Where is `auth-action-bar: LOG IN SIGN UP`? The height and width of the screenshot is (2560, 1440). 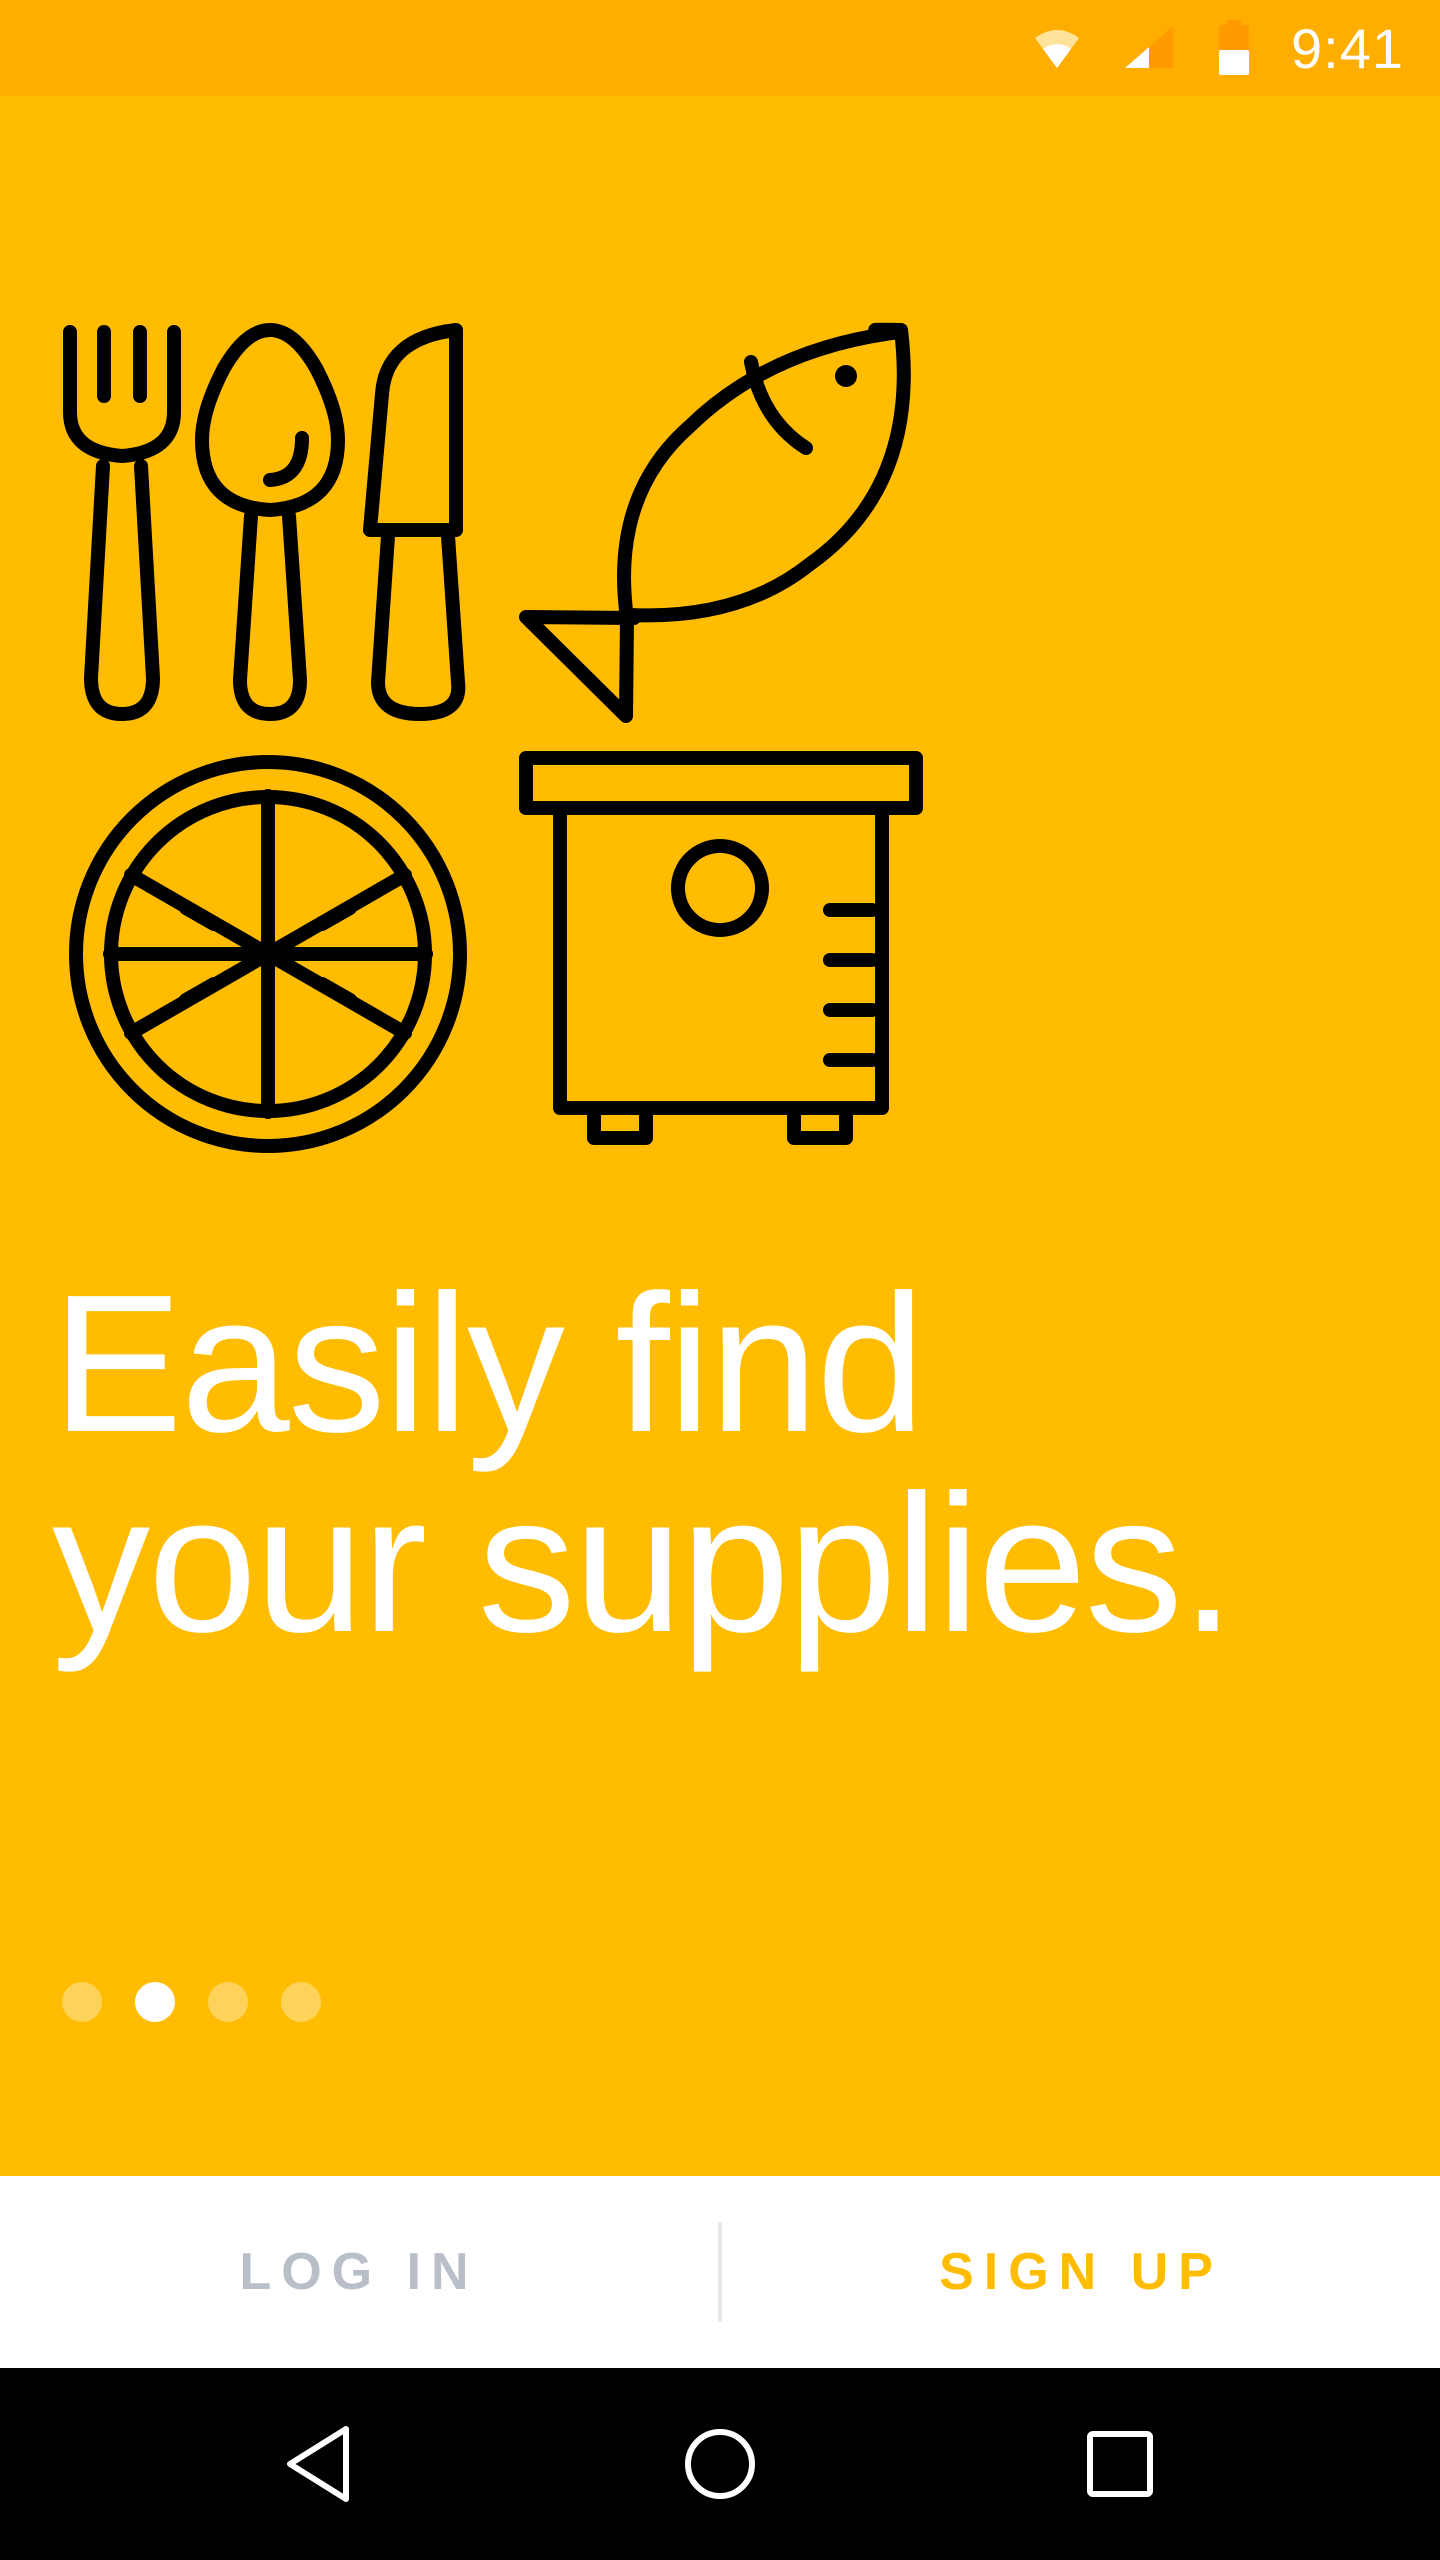
auth-action-bar: LOG IN SIGN UP is located at coordinates (720, 2272).